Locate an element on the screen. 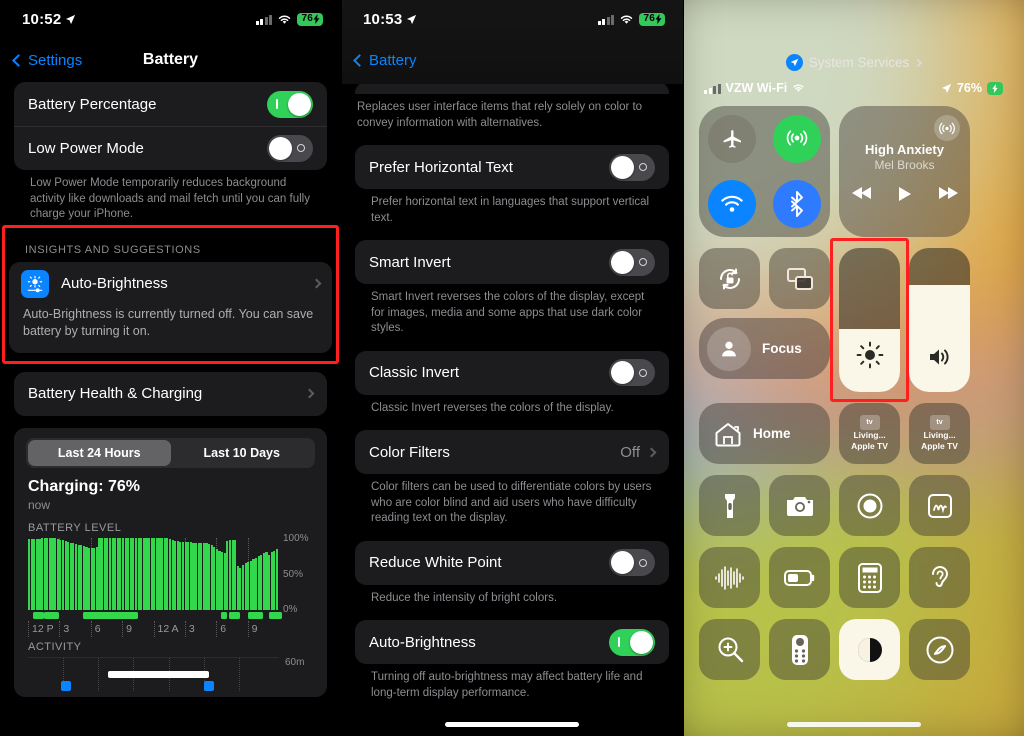  activity-chart is located at coordinates (153, 673).